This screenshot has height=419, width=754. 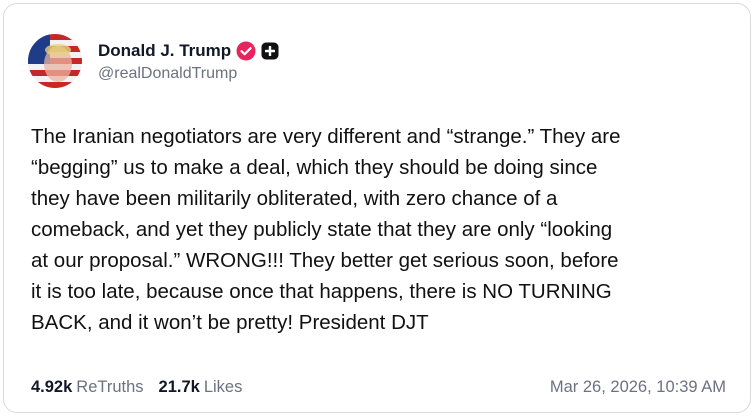 What do you see at coordinates (246, 51) in the screenshot?
I see `verified-badge-icon` at bounding box center [246, 51].